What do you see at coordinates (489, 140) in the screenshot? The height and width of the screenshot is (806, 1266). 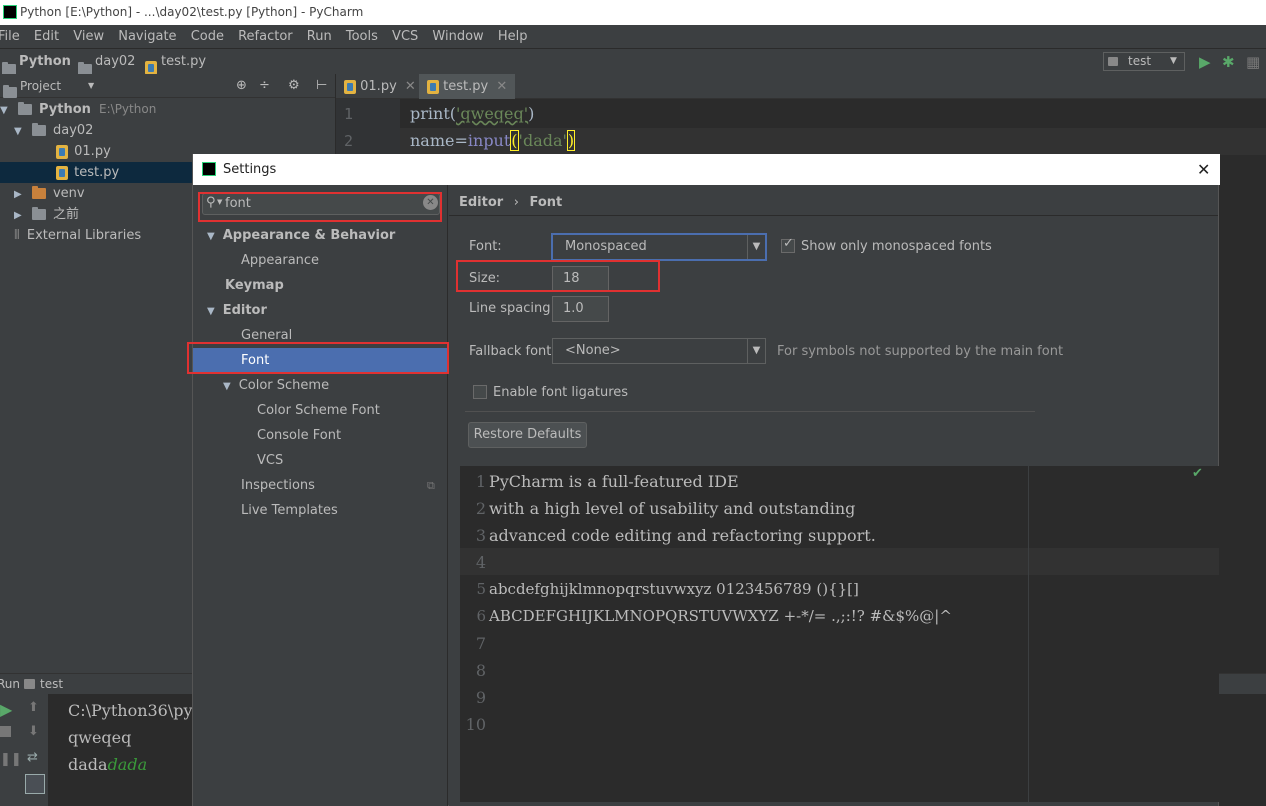 I see `code-token: input` at bounding box center [489, 140].